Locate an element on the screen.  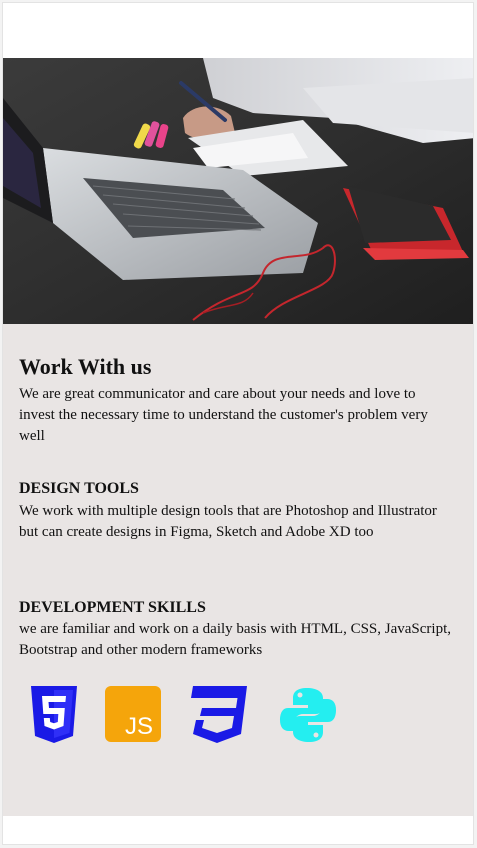
javascript-icon-label: JS is located at coordinates (139, 726).